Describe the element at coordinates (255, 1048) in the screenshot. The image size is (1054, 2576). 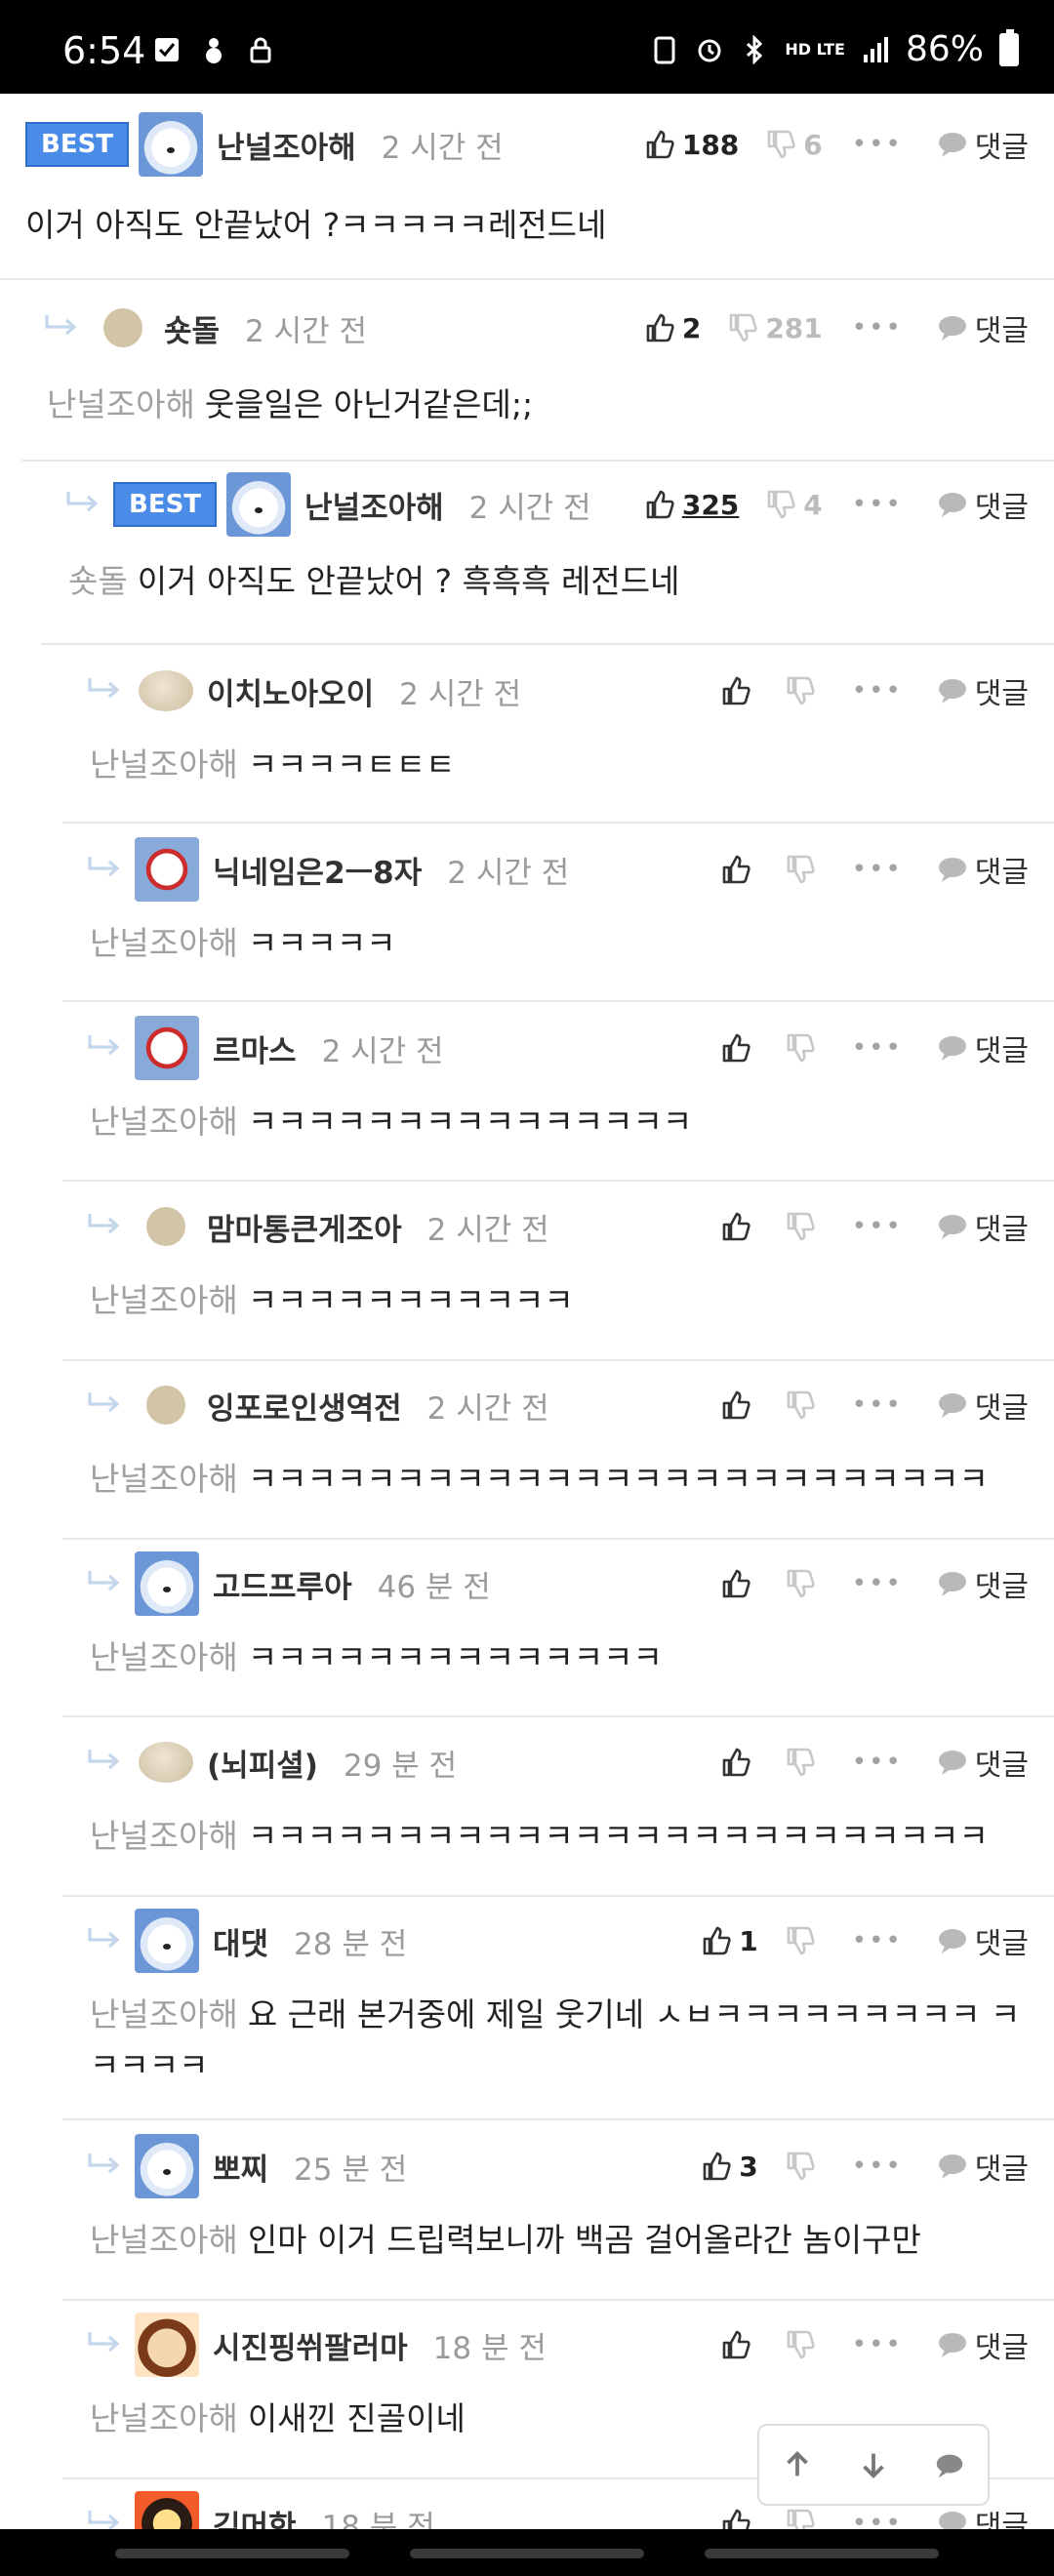
I see `comment-author: 르마스` at that location.